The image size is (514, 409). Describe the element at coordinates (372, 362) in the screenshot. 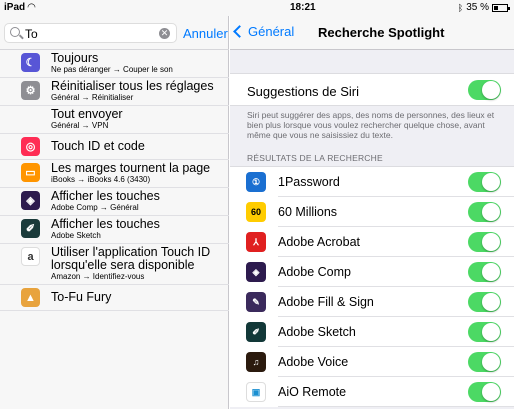

I see `app-row: ♫ Adobe Voice` at that location.